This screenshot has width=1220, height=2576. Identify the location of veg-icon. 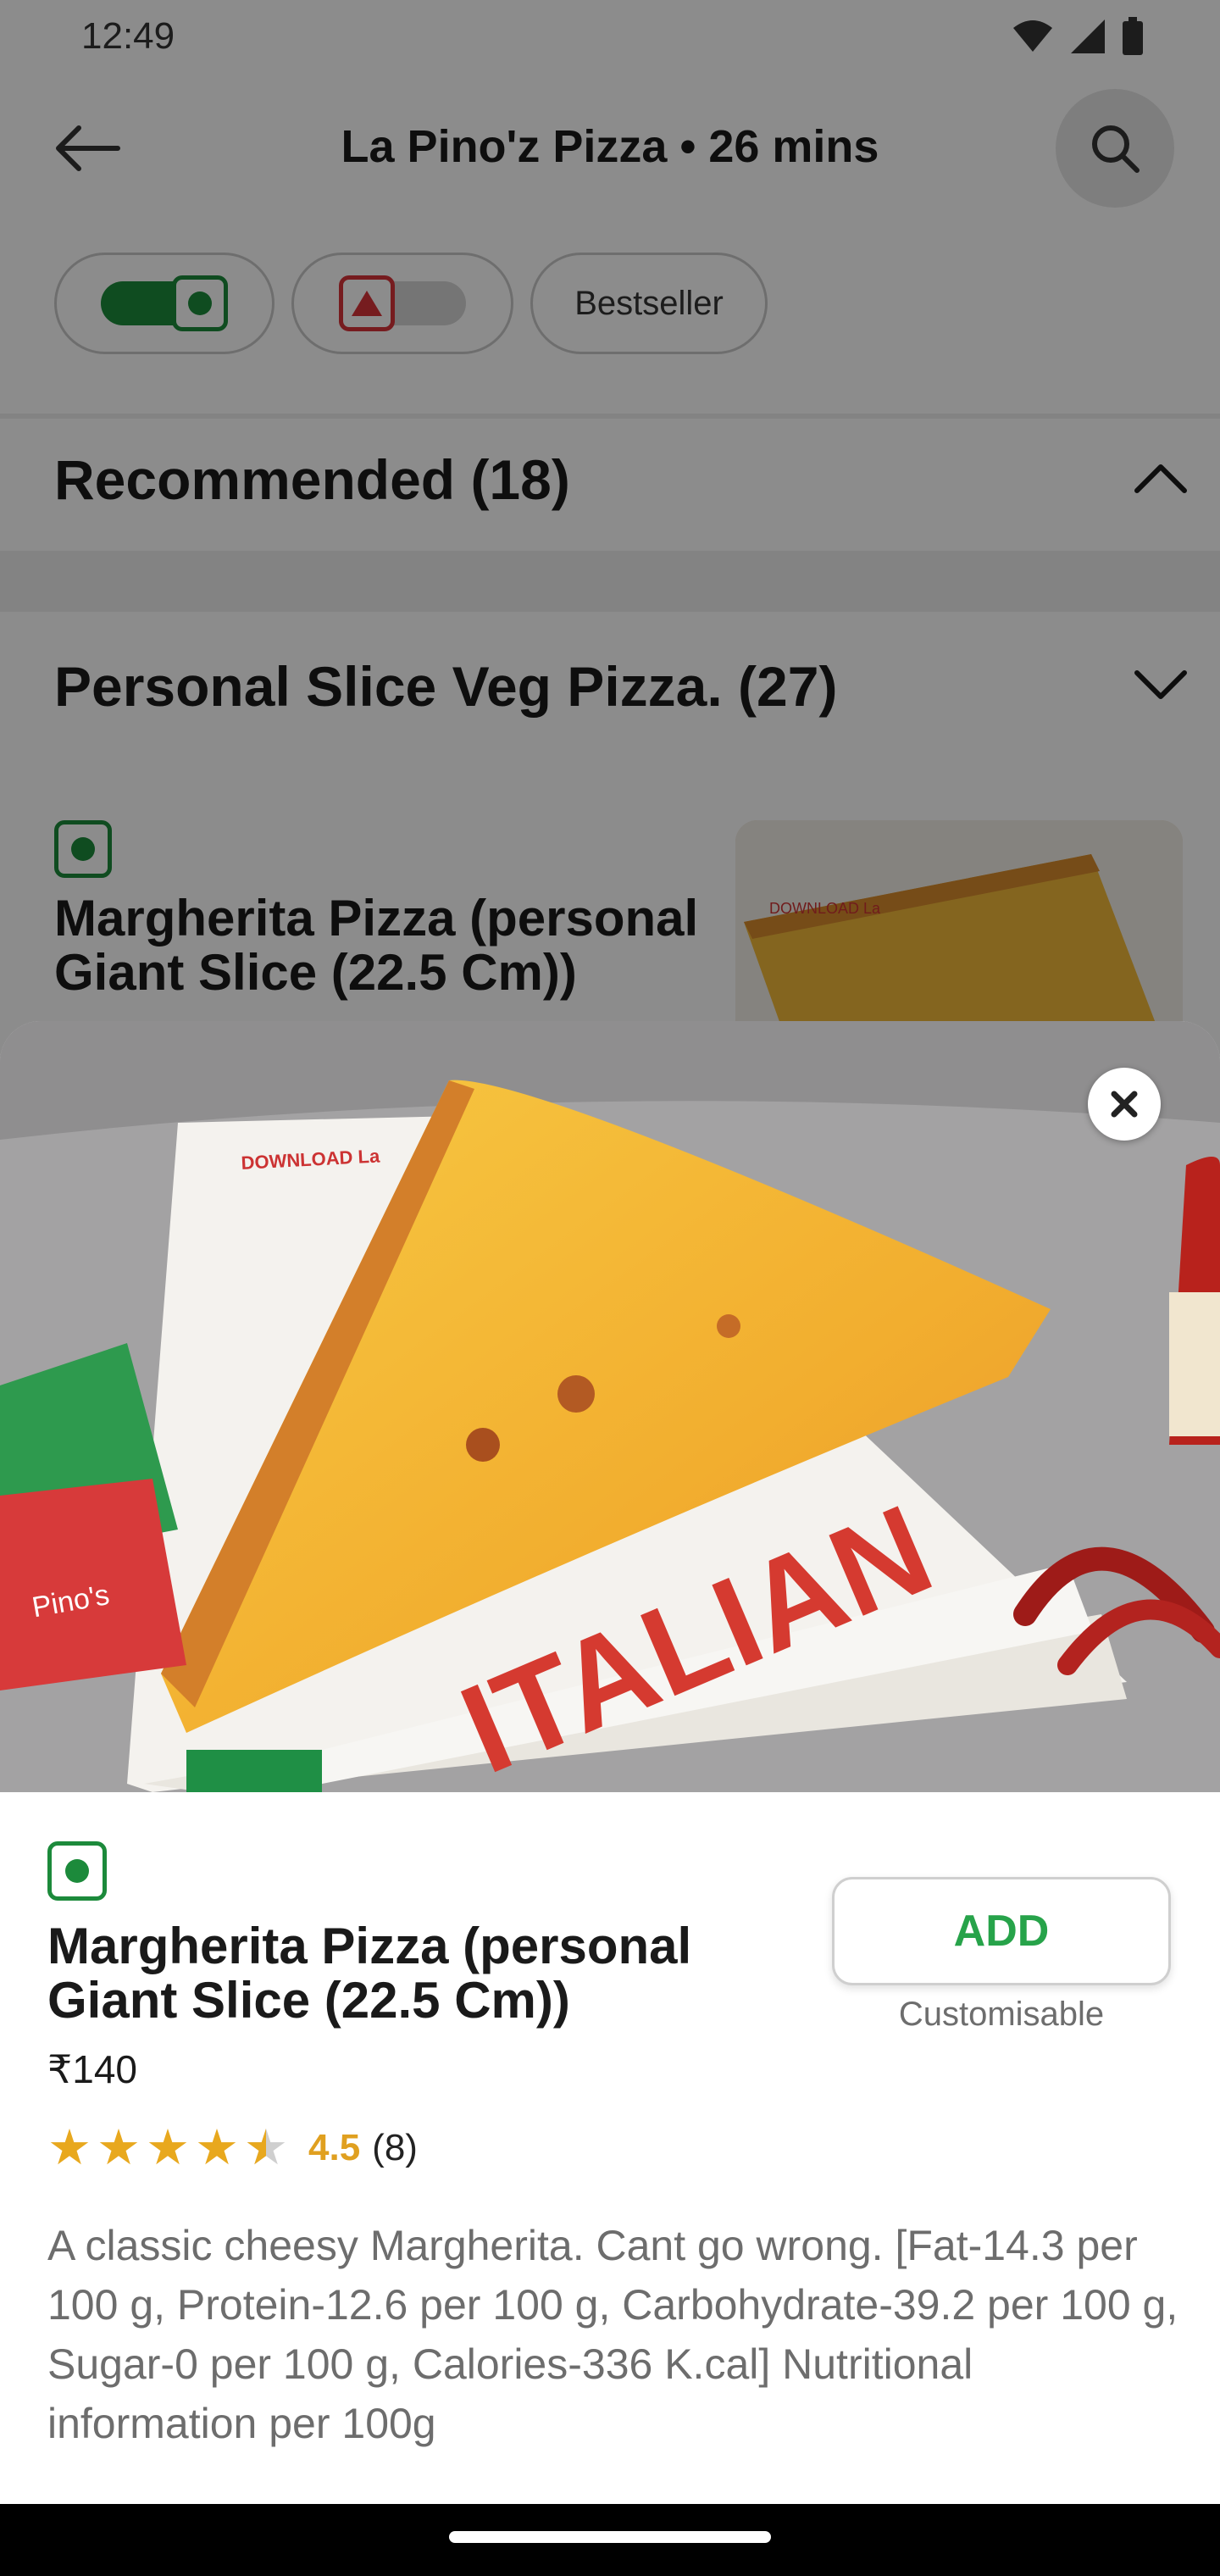
(77, 1871).